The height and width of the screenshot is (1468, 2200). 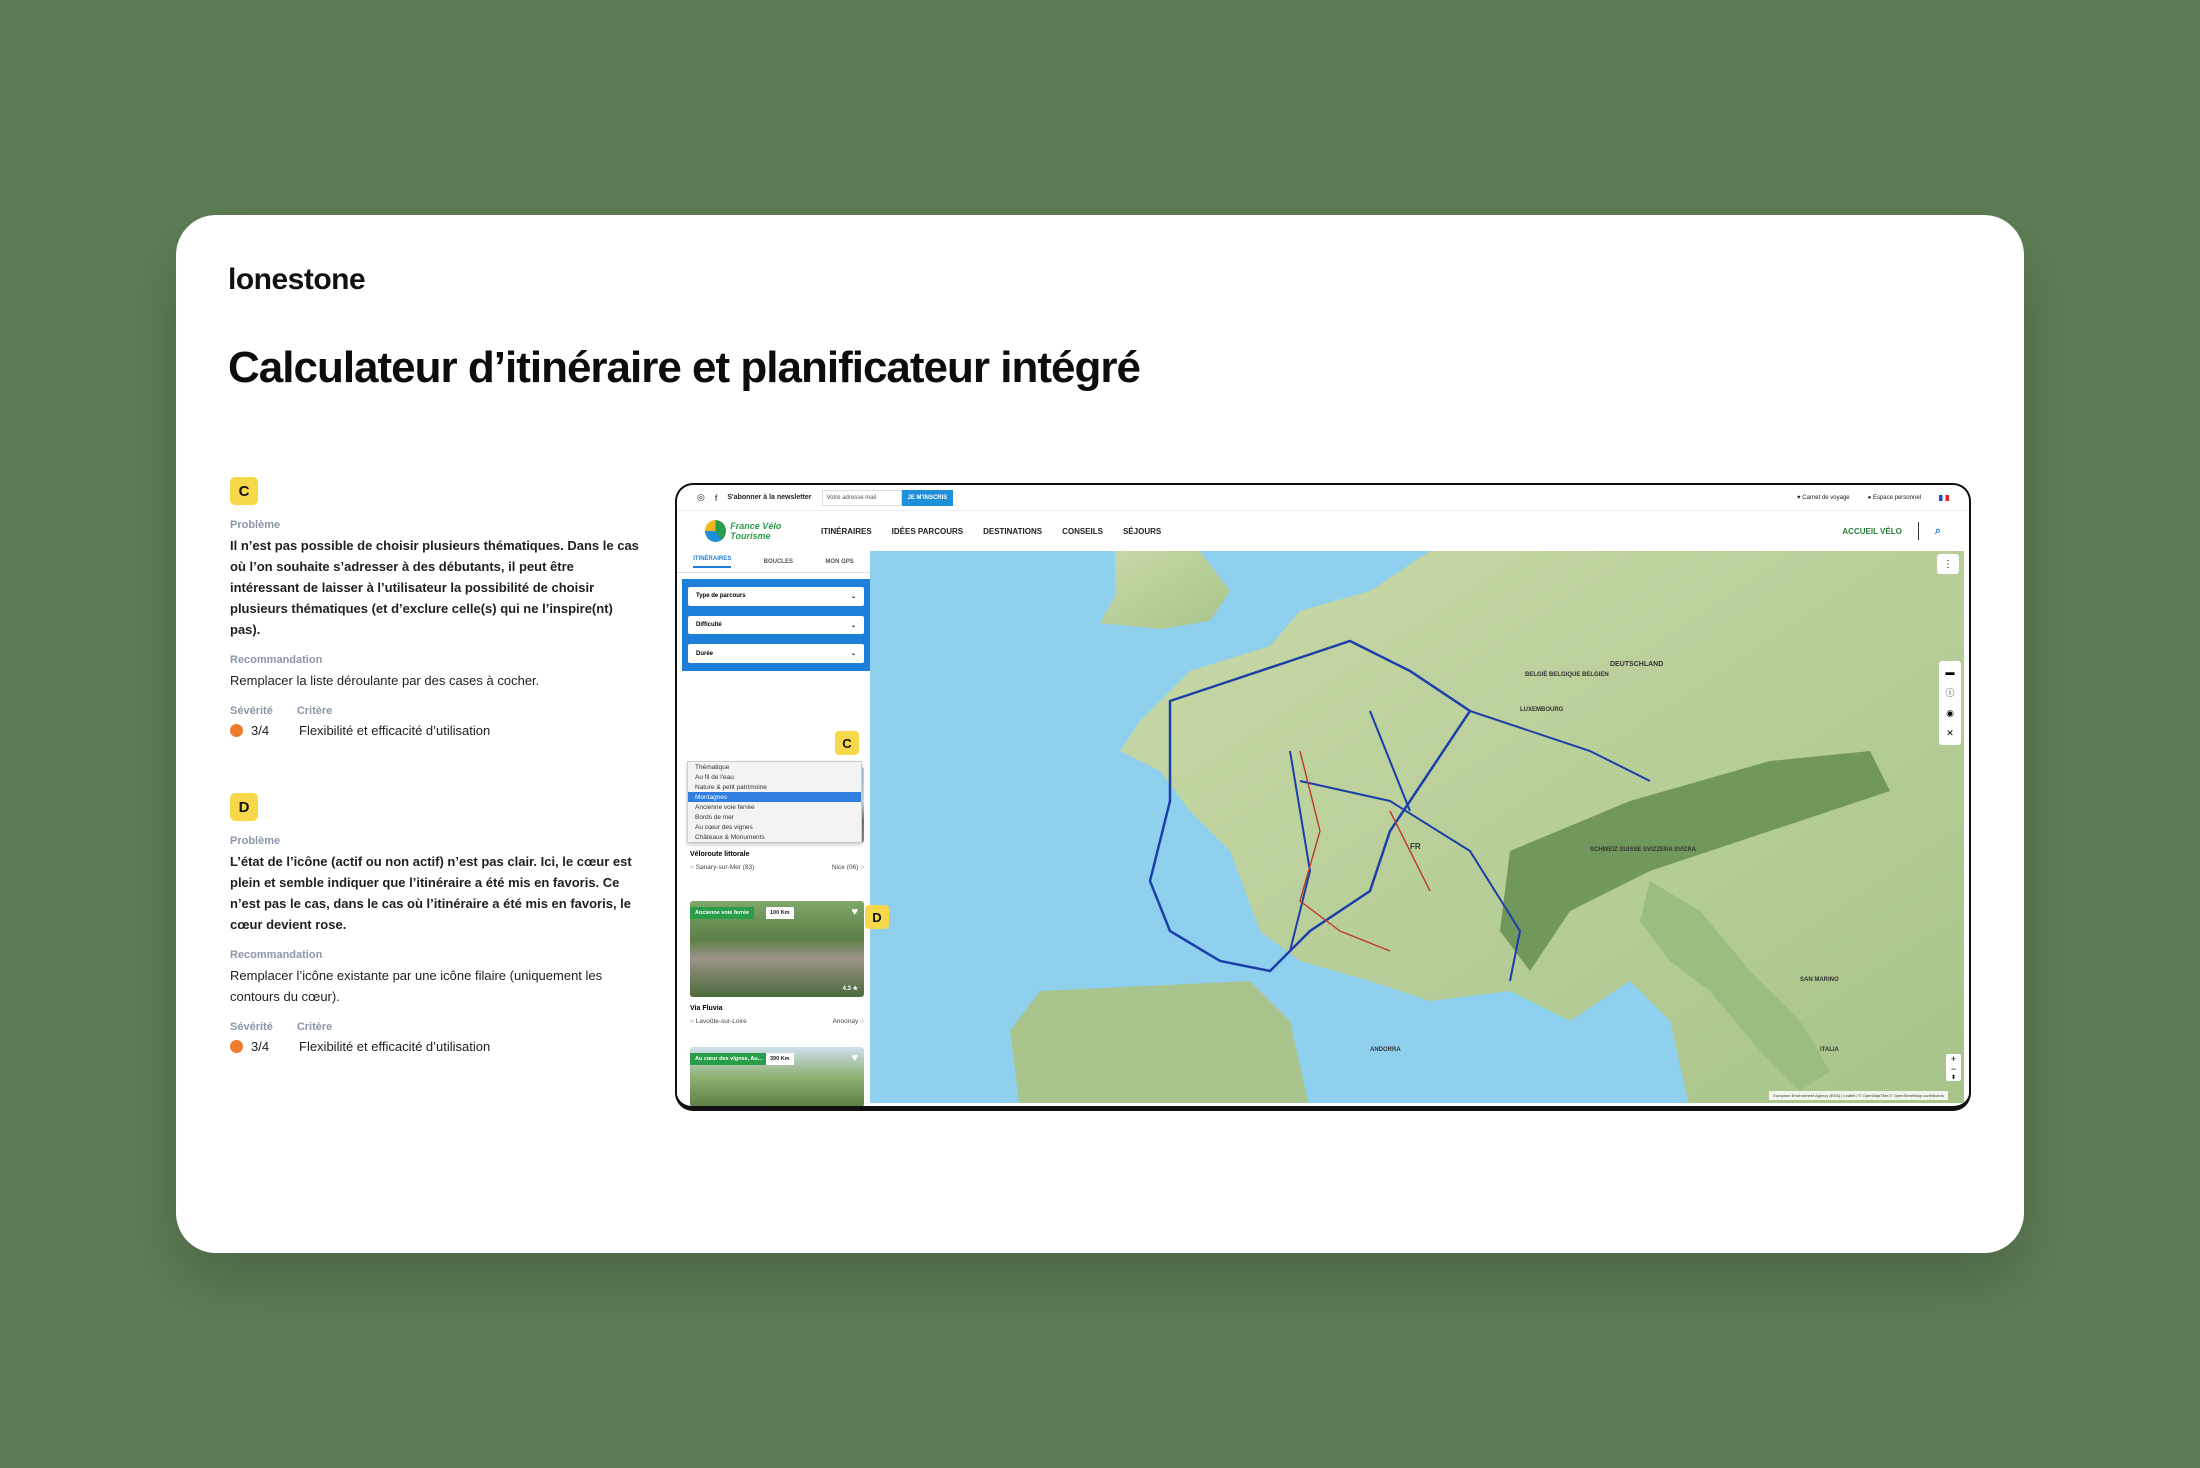 I want to click on map-label: DEUTSCHLAND, so click(x=1636, y=664).